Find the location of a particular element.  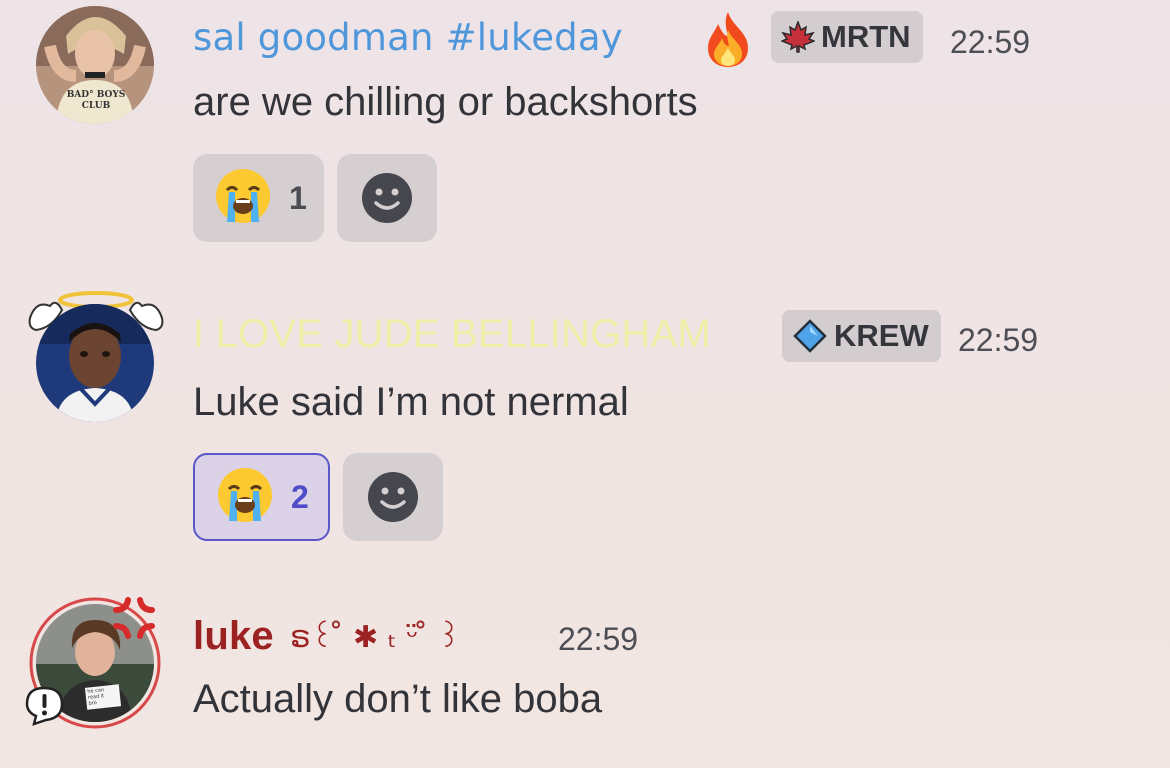

reaction-loudly-crying: 1 is located at coordinates (258, 198).